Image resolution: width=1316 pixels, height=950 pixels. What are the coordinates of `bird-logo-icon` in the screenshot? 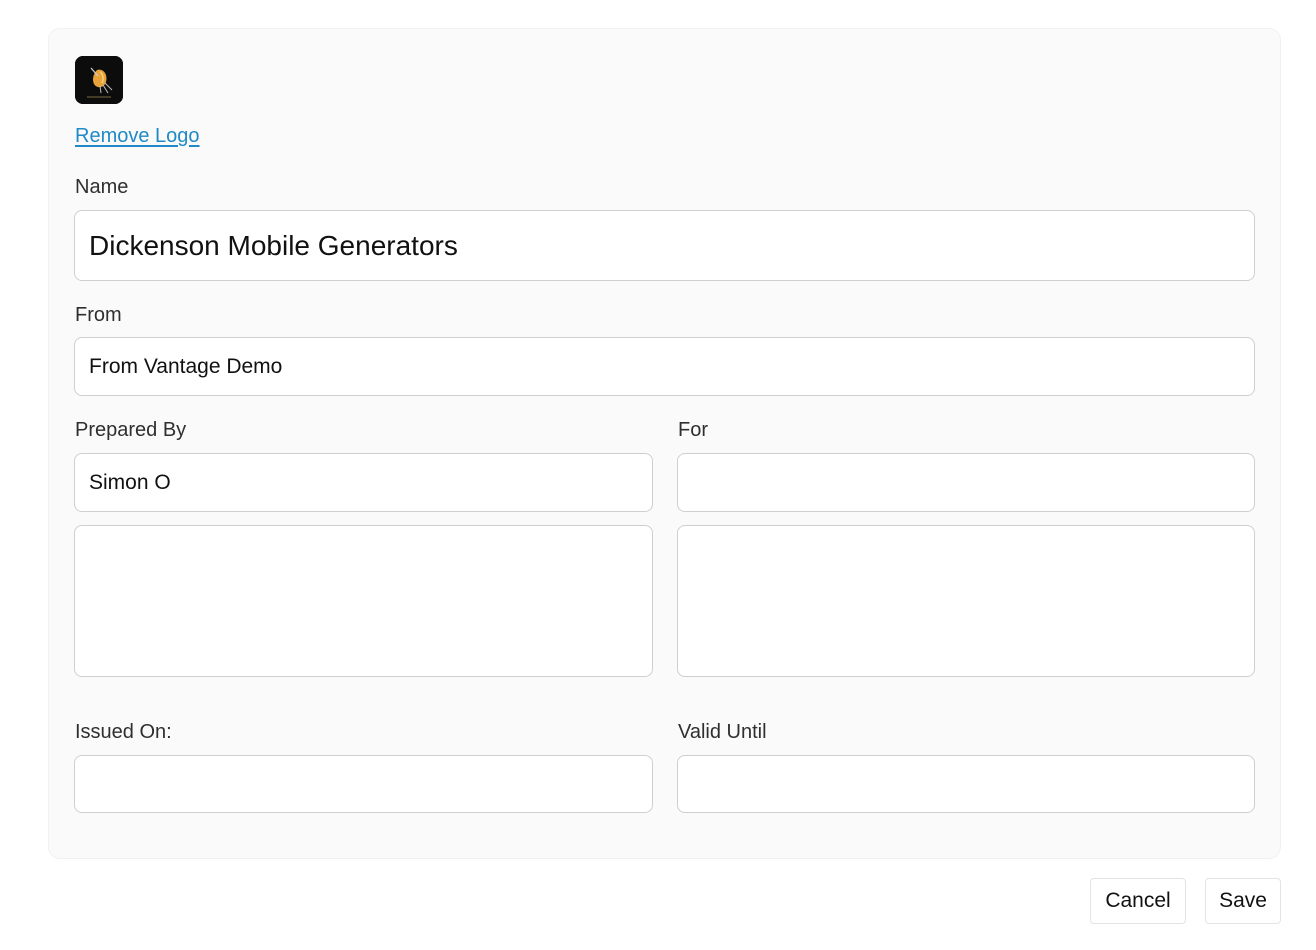 It's located at (99, 80).